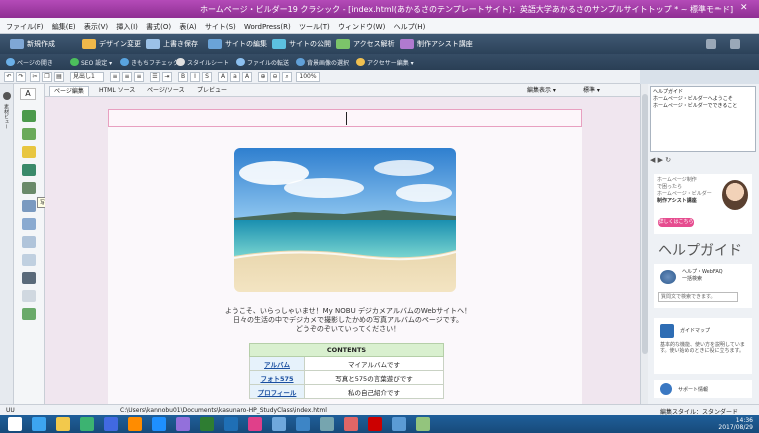 Image resolution: width=759 pixels, height=433 pixels. I want to click on settings-button, so click(711, 44).